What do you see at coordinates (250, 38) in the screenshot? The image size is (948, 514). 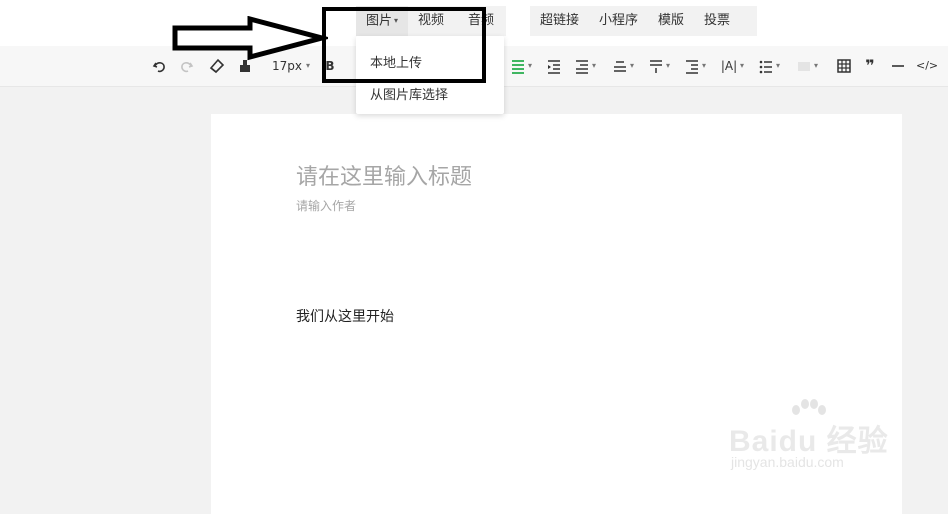 I see `annotation-arrow-icon` at bounding box center [250, 38].